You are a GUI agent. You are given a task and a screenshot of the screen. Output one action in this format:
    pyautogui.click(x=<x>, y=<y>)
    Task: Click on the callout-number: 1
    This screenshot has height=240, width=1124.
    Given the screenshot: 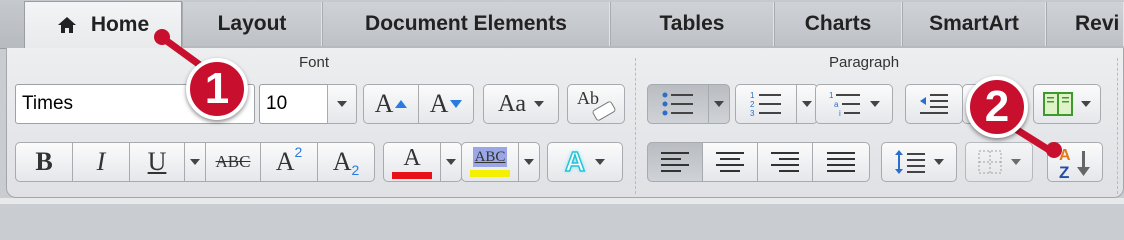 What is the action you would take?
    pyautogui.click(x=217, y=88)
    